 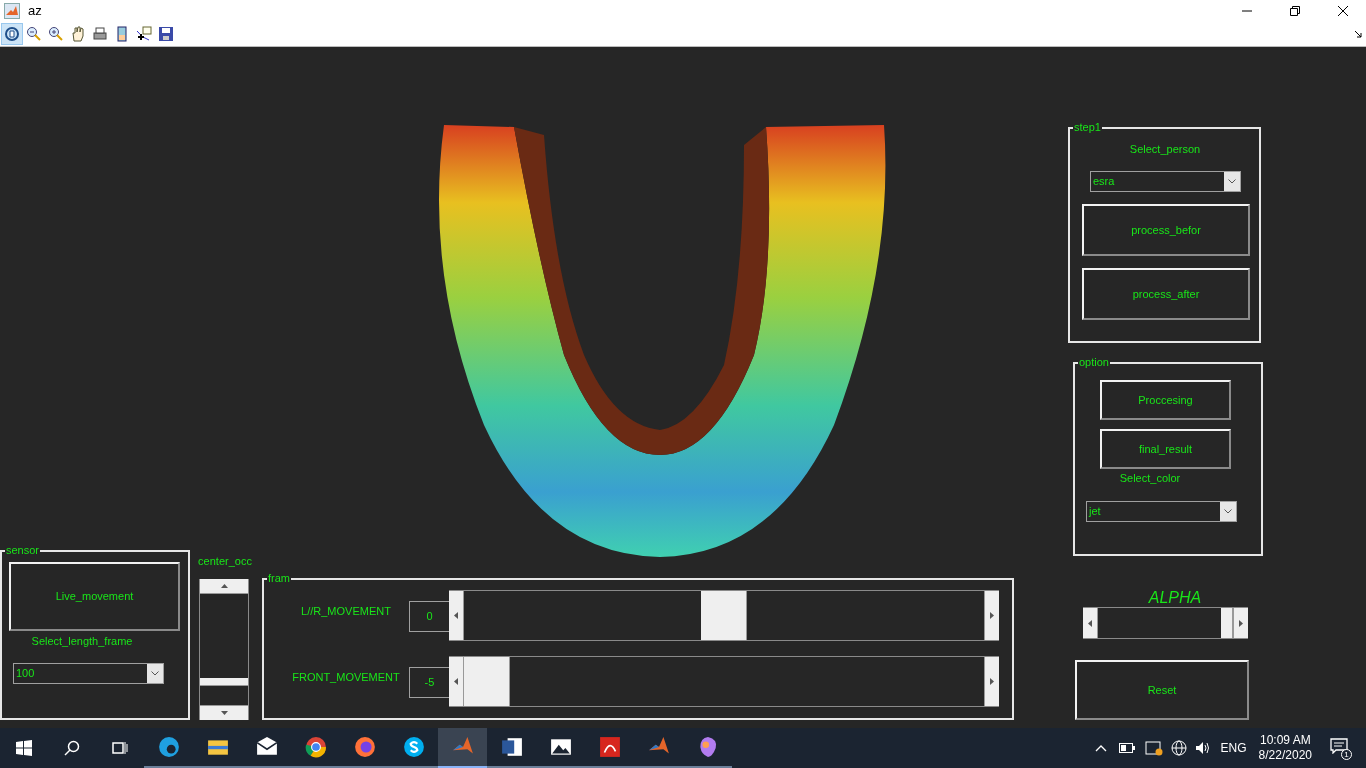 What do you see at coordinates (1165, 181) in the screenshot?
I see `dropdown-field: esra` at bounding box center [1165, 181].